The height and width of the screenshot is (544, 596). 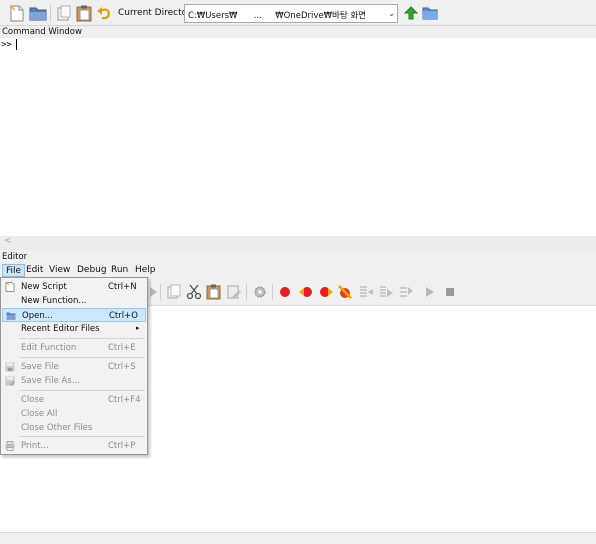 I want to click on command-window-title: Command Window, so click(x=42, y=32).